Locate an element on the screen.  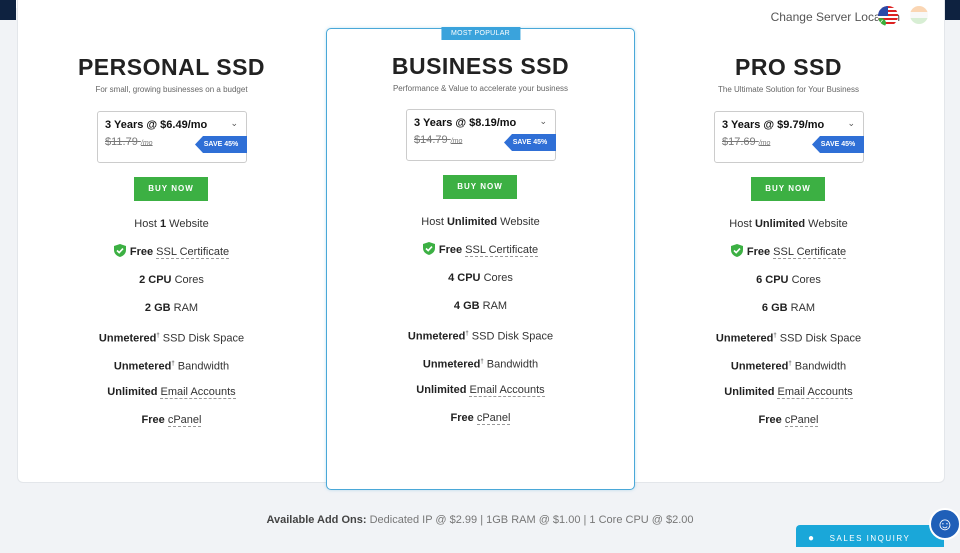
accessibility-icon: ☺ is located at coordinates (944, 524).